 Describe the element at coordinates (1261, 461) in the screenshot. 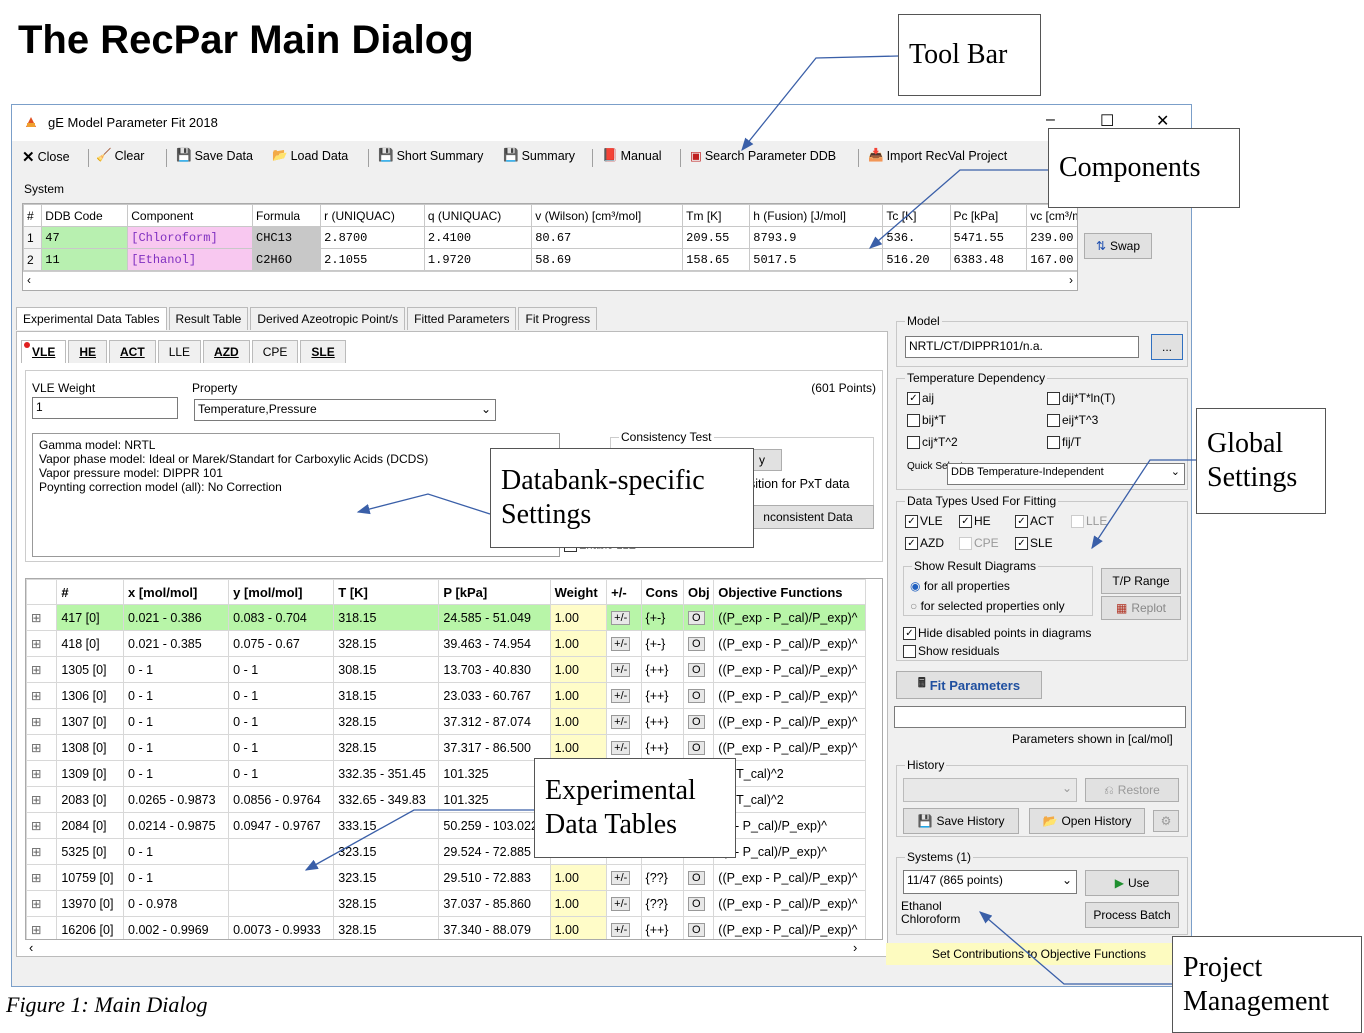

I see `callout-global-settings: Global Settings` at that location.